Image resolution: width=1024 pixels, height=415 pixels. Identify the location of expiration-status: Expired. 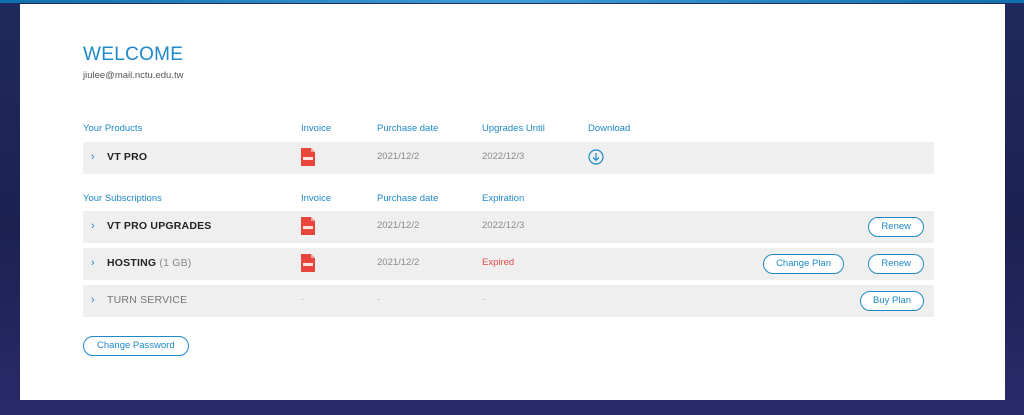
(498, 262).